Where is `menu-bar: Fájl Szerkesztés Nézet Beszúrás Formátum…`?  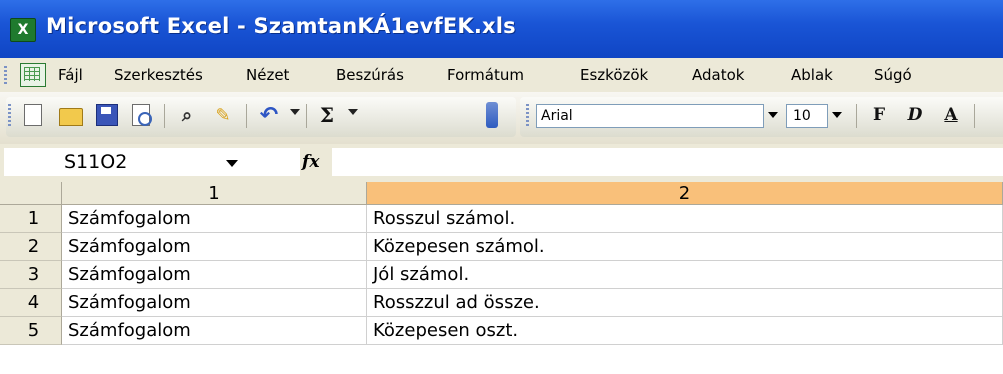 menu-bar: Fájl Szerkesztés Nézet Beszúrás Formátum… is located at coordinates (501, 75).